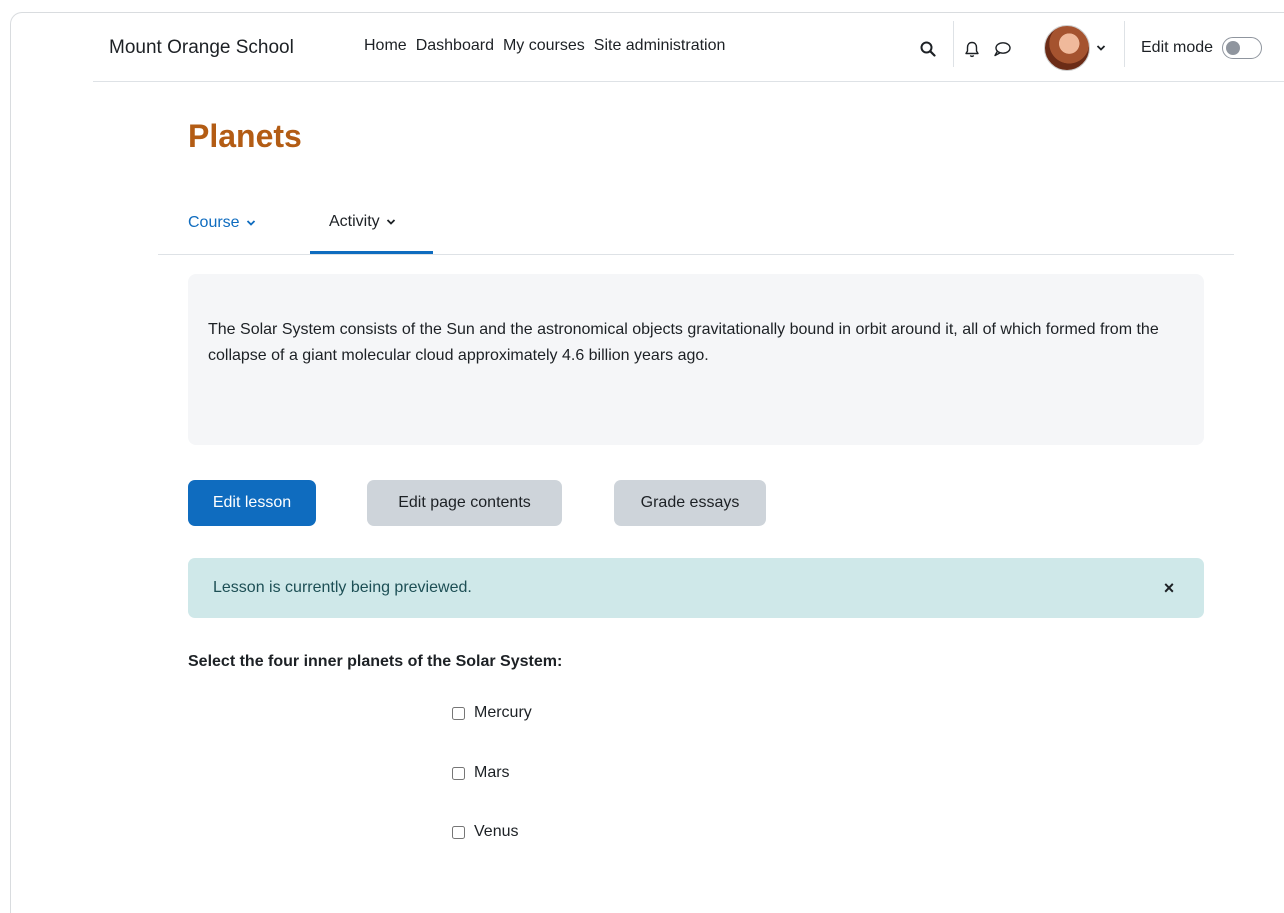 The width and height of the screenshot is (1284, 913). I want to click on avatar, so click(1067, 48).